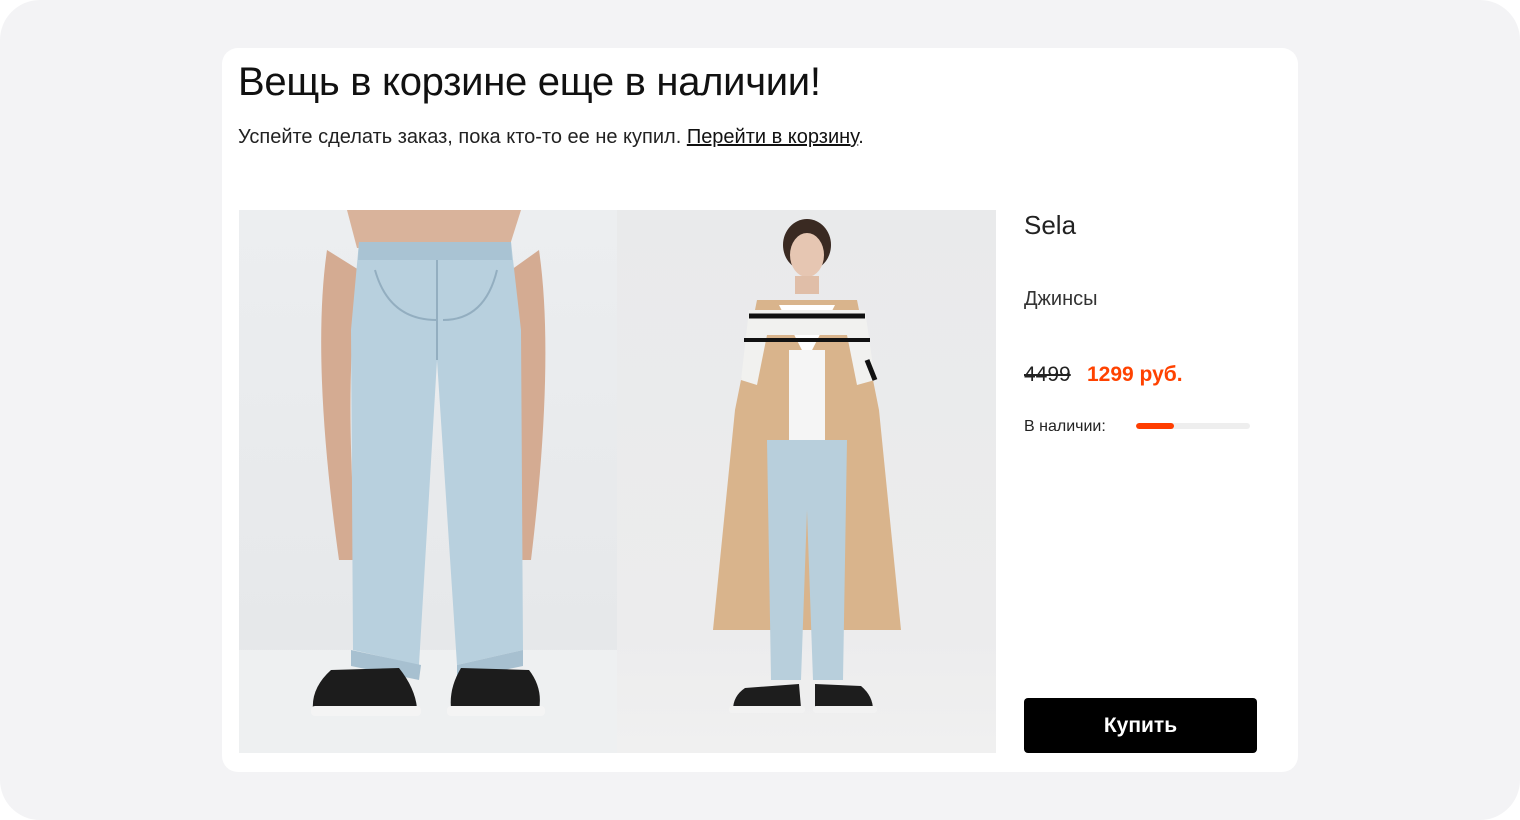  What do you see at coordinates (1193, 426) in the screenshot?
I see `stock-level-bar` at bounding box center [1193, 426].